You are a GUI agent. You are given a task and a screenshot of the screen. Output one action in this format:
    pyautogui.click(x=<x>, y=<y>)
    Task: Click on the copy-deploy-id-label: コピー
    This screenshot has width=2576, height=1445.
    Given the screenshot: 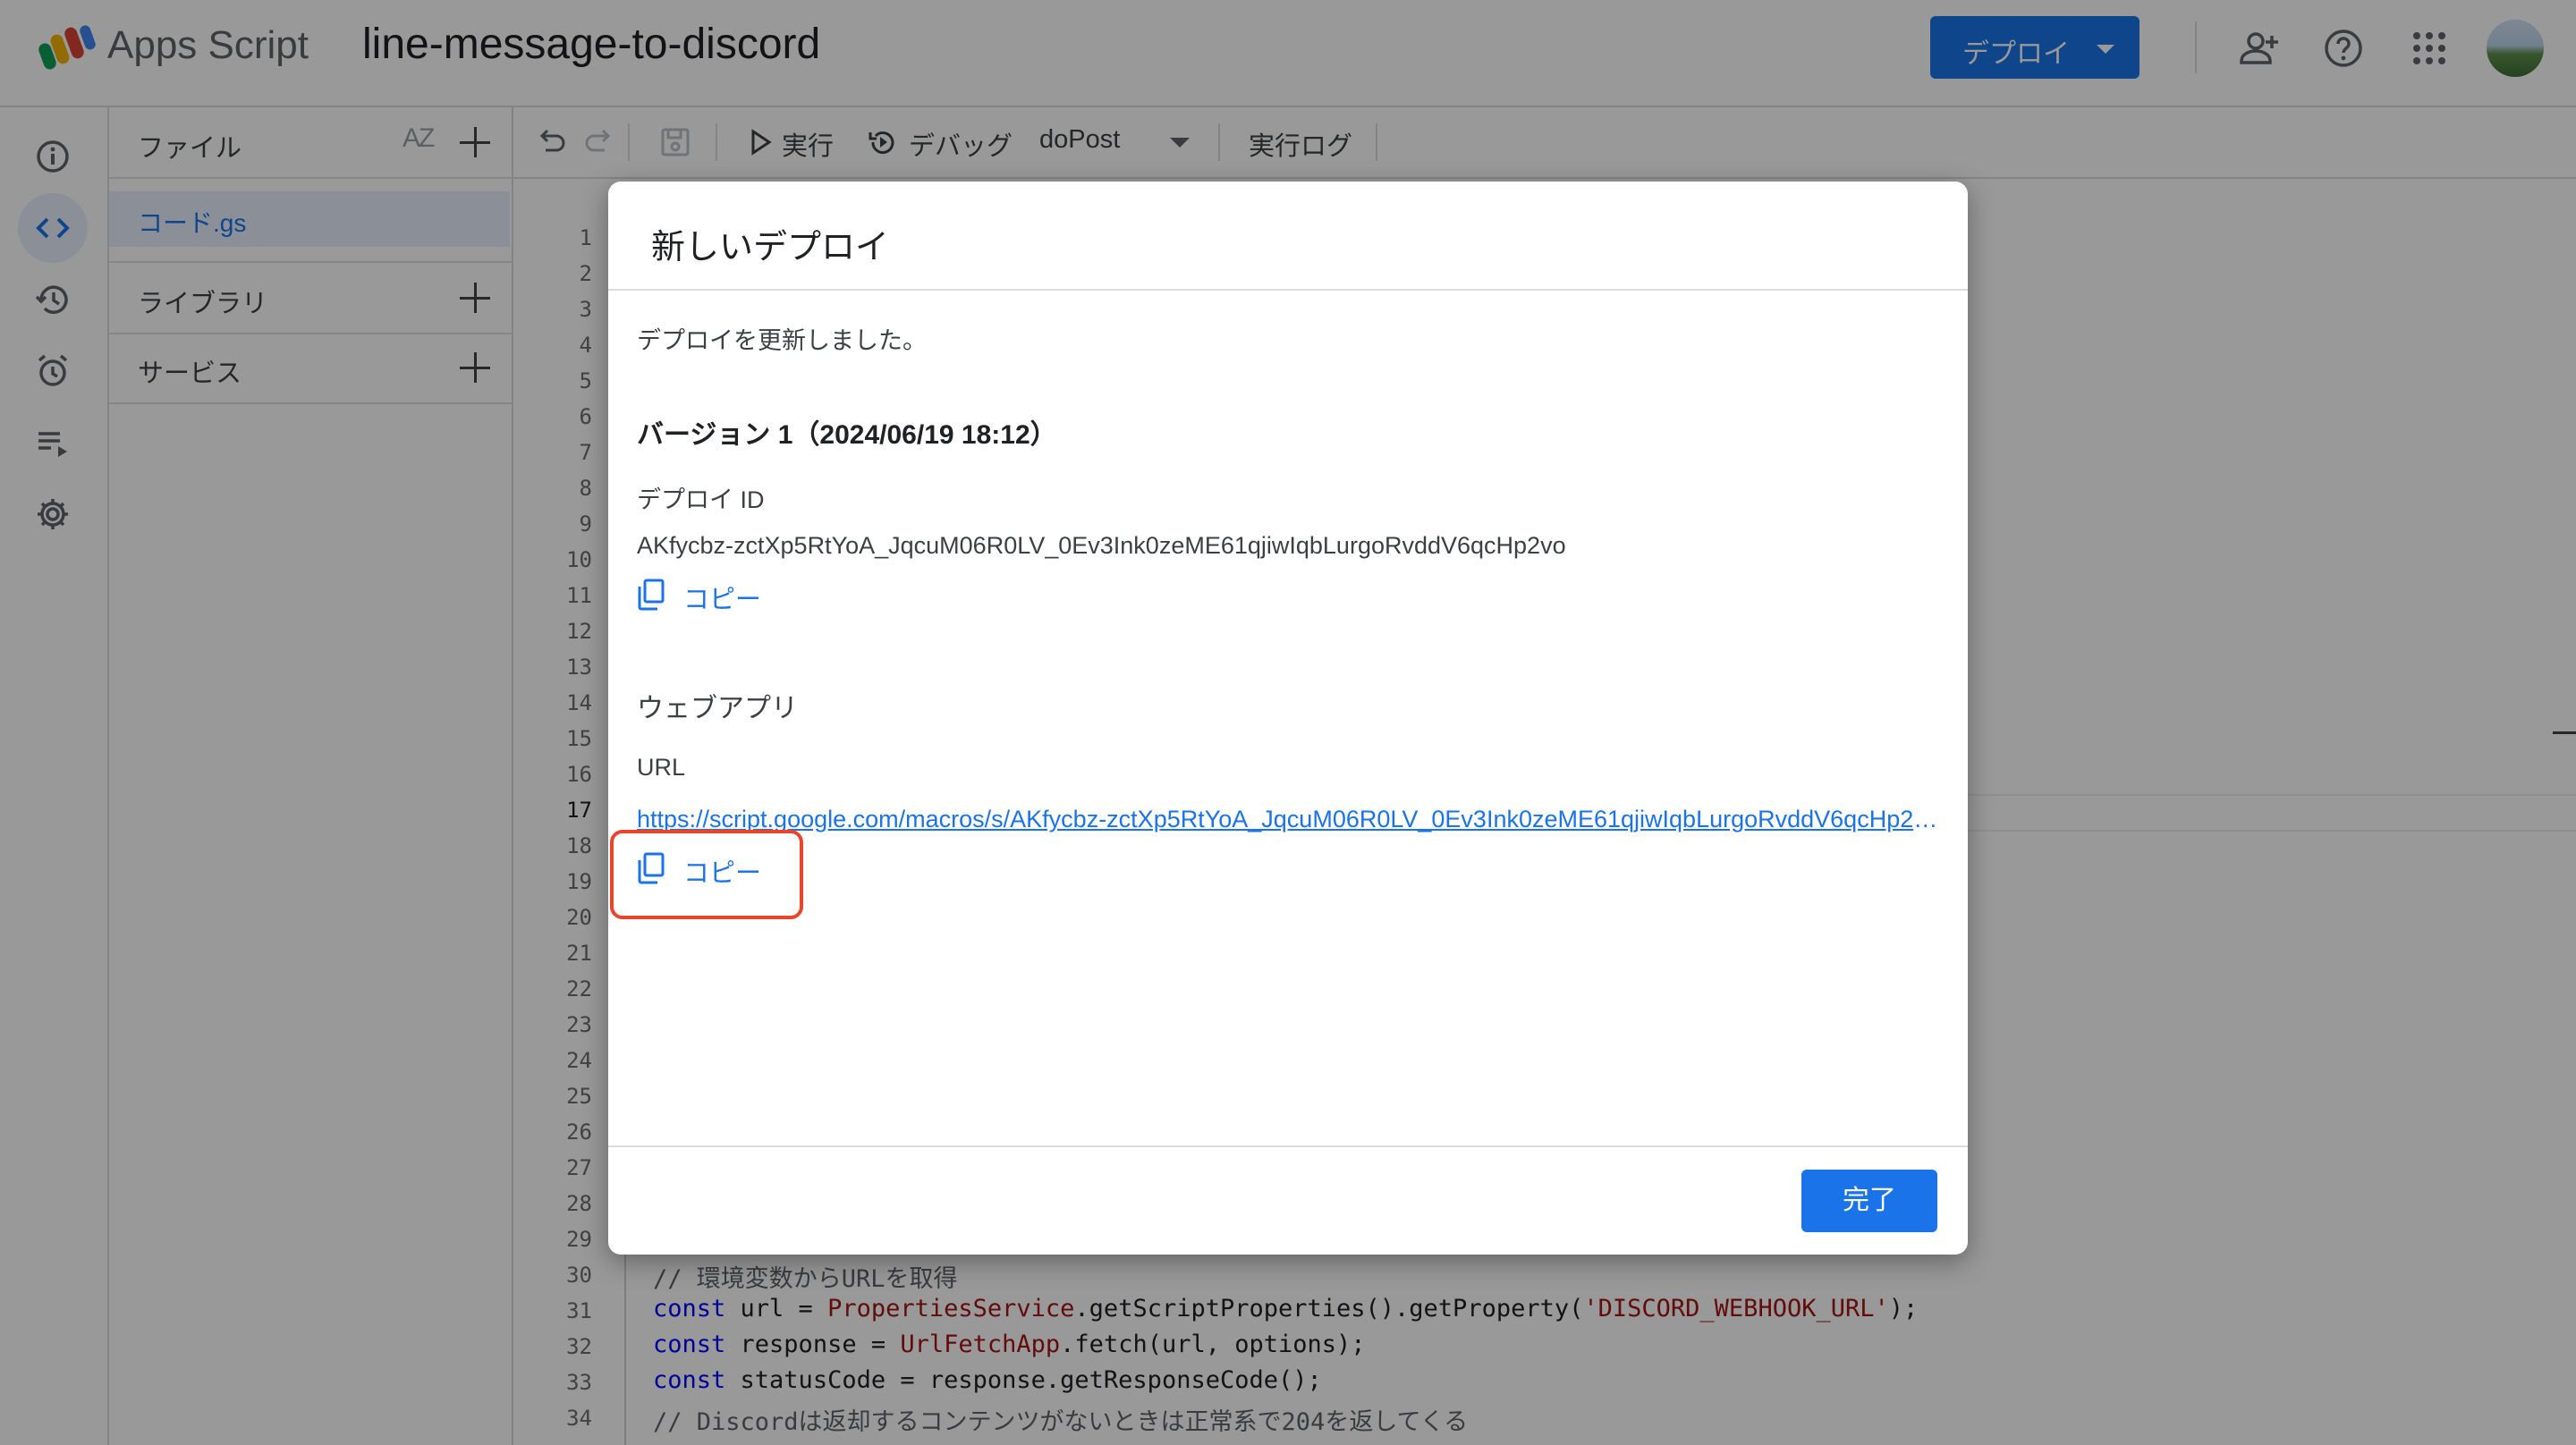 What is the action you would take?
    pyautogui.click(x=722, y=600)
    